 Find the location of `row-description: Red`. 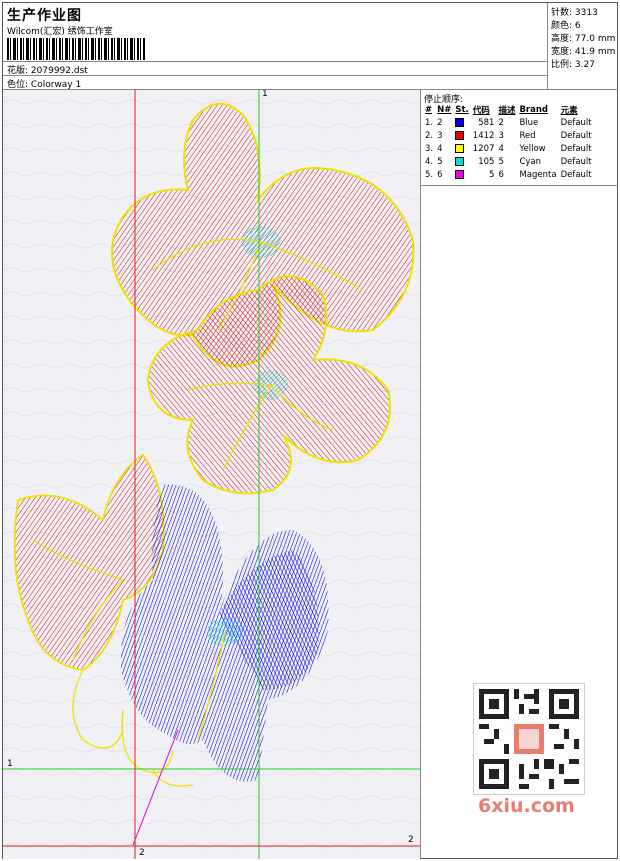

row-description: Red is located at coordinates (527, 135).